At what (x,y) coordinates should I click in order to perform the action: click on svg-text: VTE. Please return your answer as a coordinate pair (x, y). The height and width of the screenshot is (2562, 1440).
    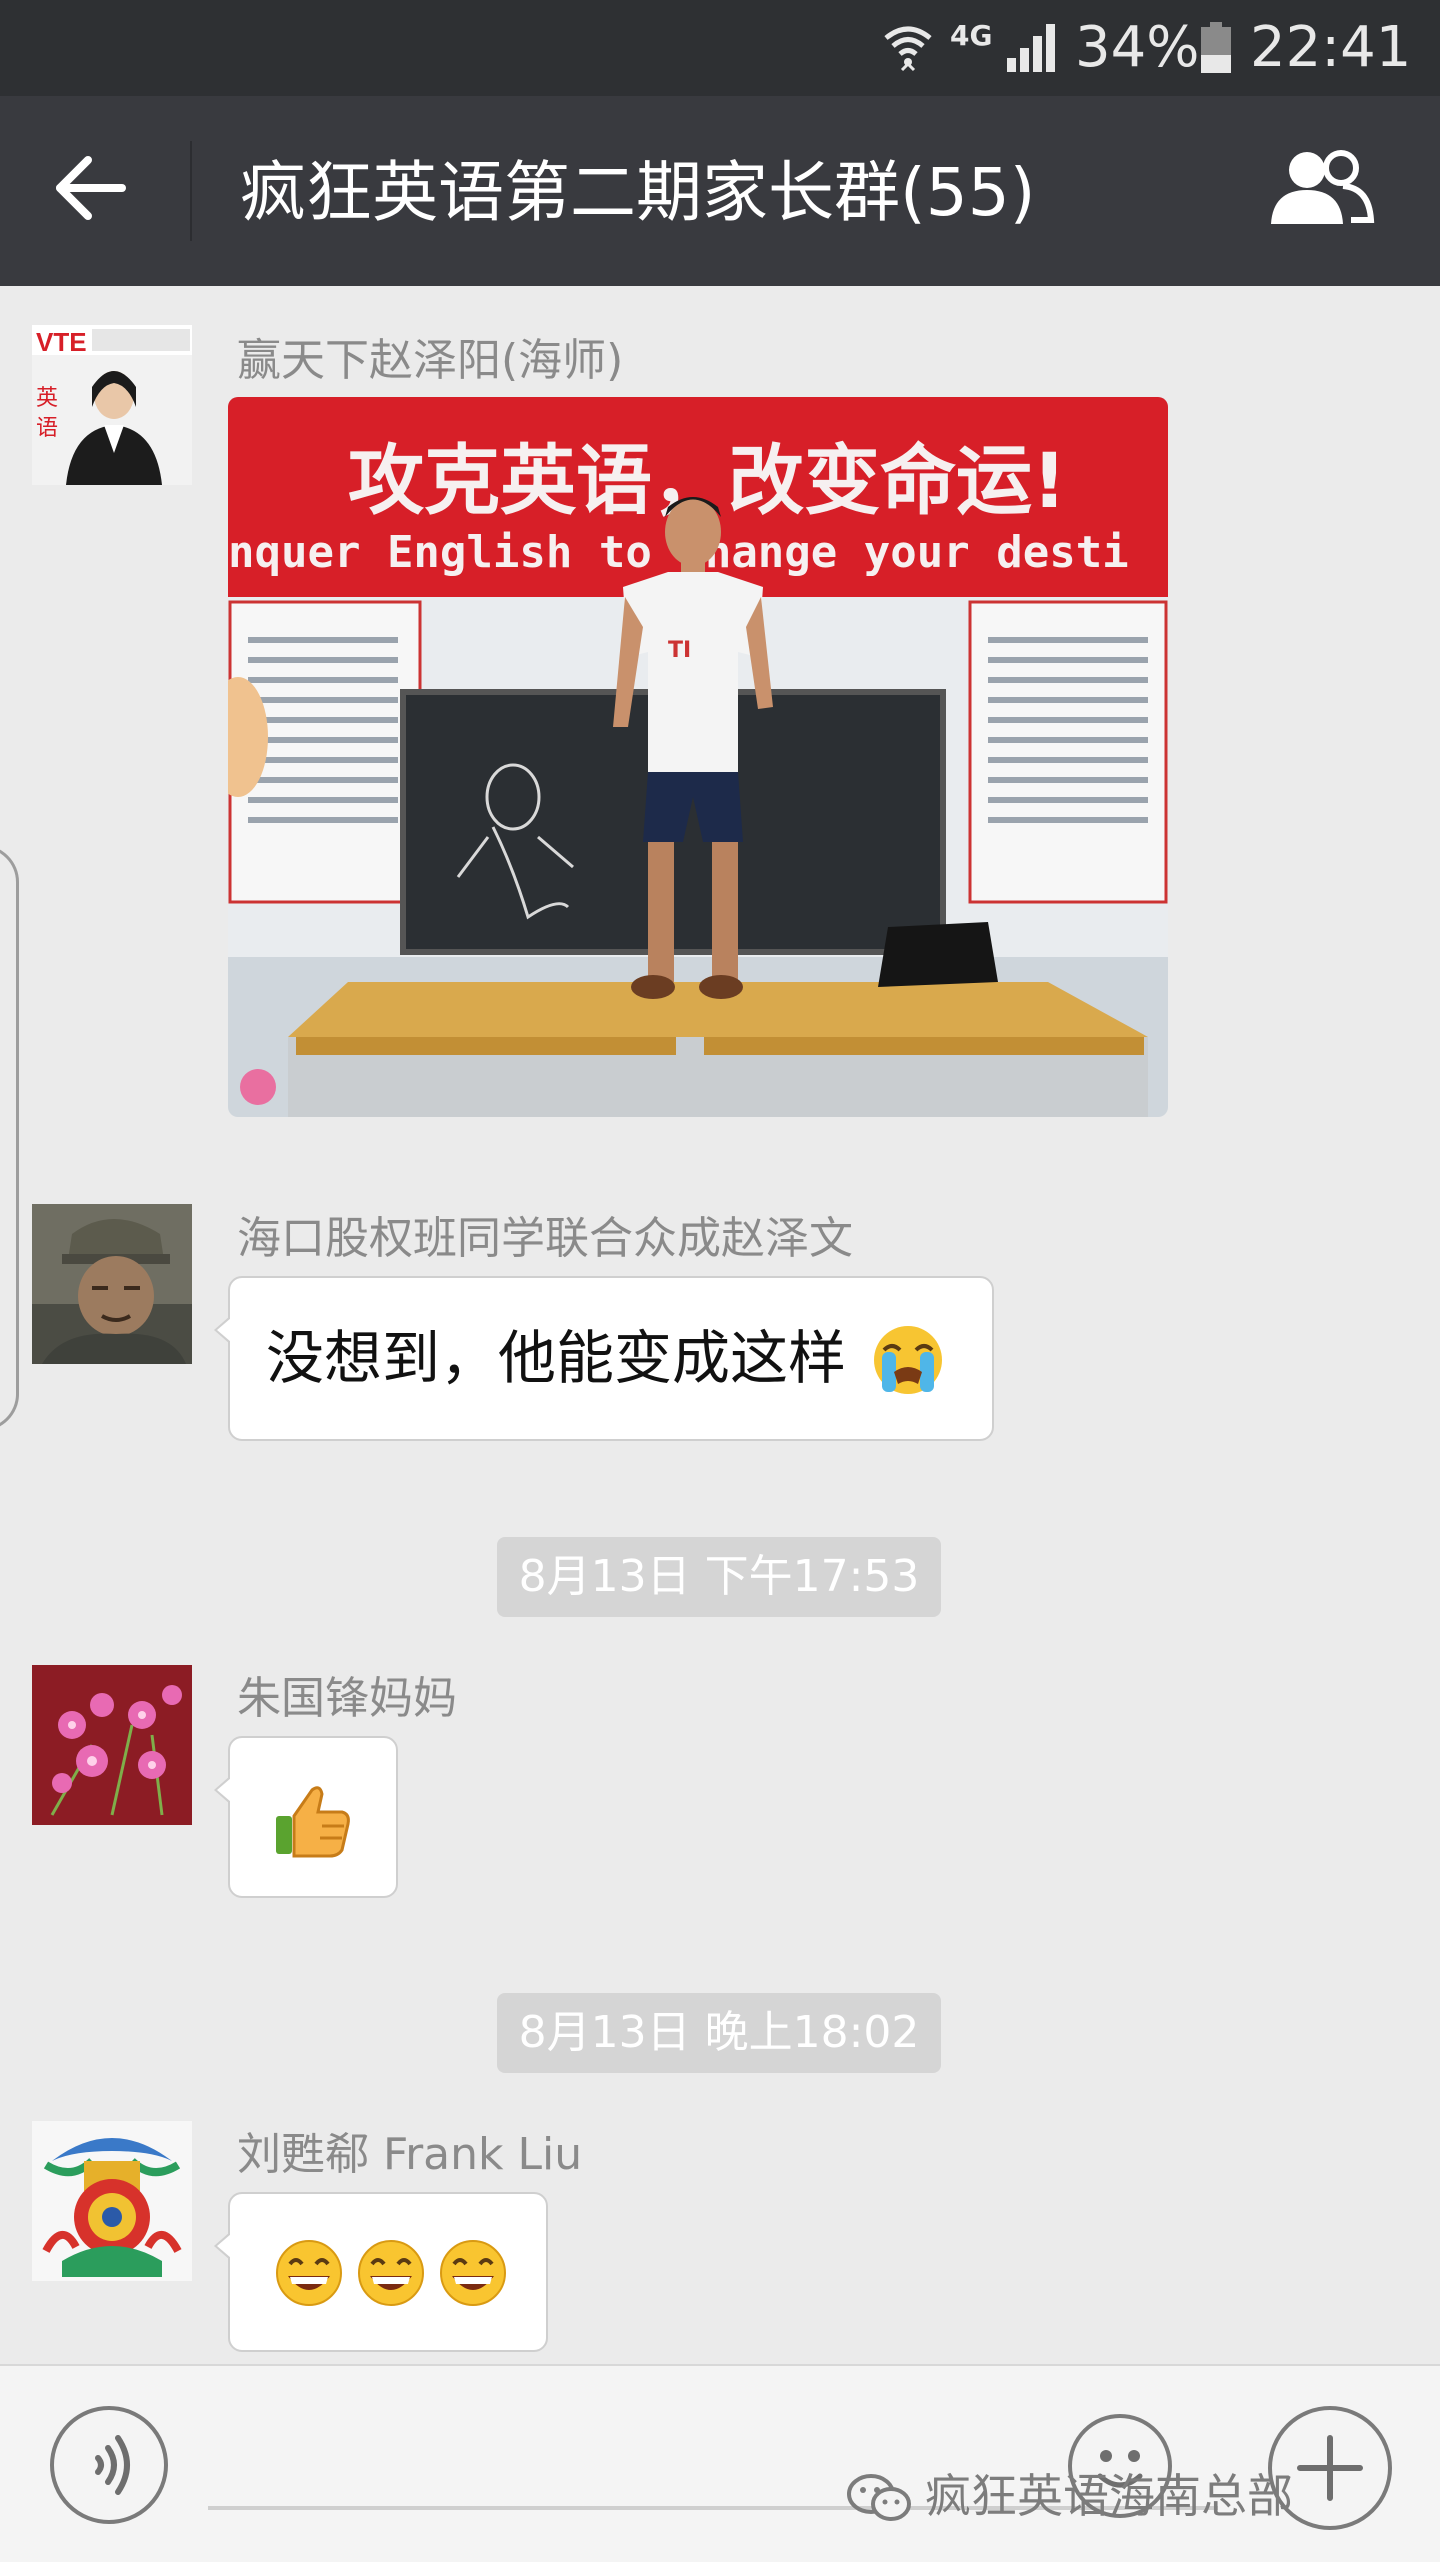
    Looking at the image, I should click on (61, 342).